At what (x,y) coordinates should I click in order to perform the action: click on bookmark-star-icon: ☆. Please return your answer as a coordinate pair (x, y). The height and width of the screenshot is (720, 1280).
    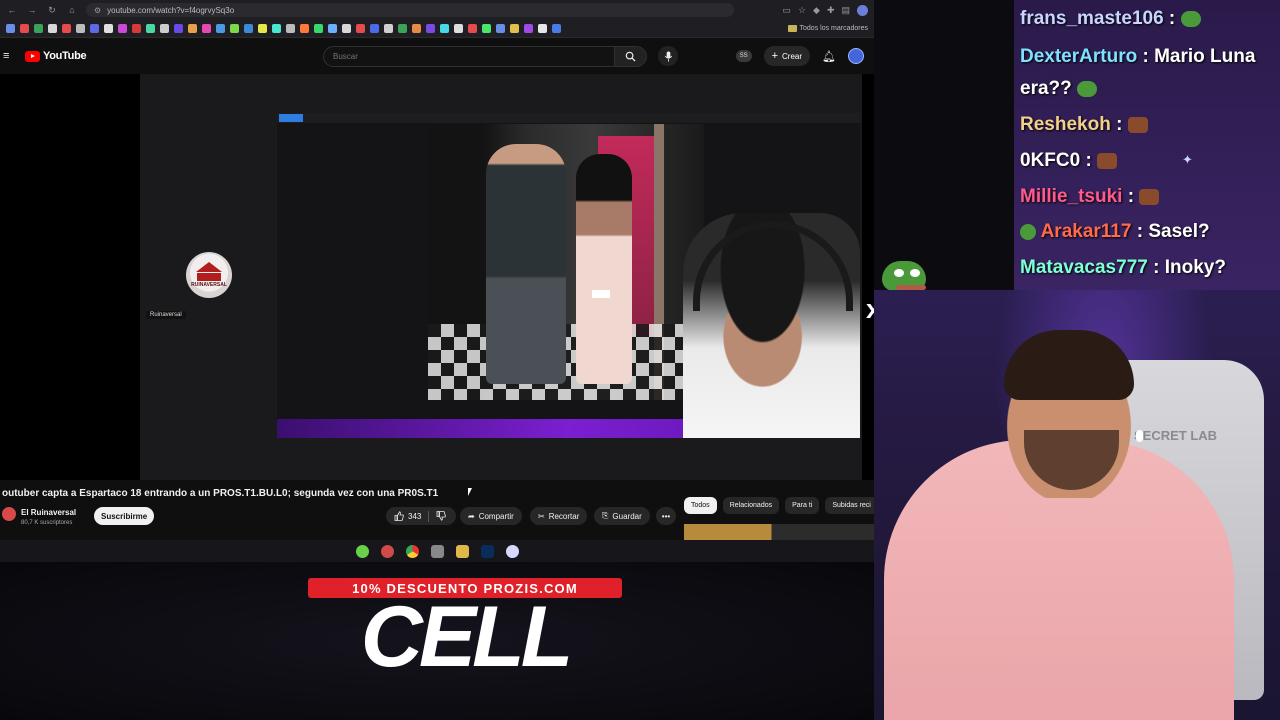
    Looking at the image, I should click on (802, 10).